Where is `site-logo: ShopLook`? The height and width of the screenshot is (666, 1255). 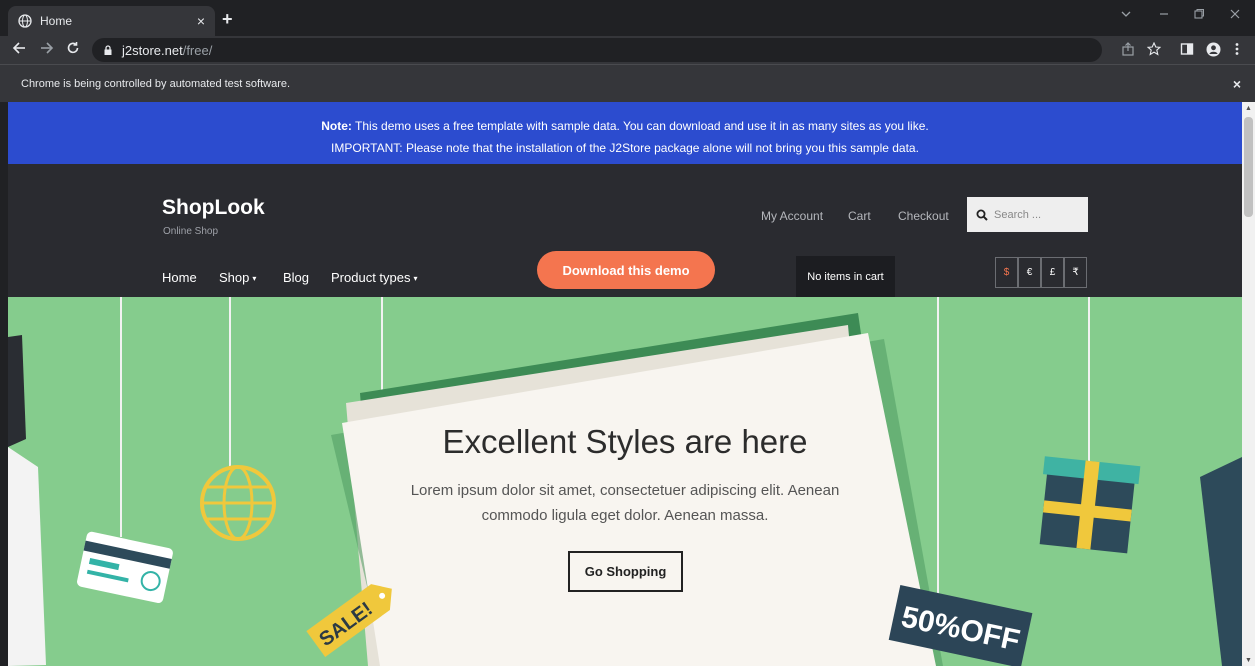 site-logo: ShopLook is located at coordinates (213, 208).